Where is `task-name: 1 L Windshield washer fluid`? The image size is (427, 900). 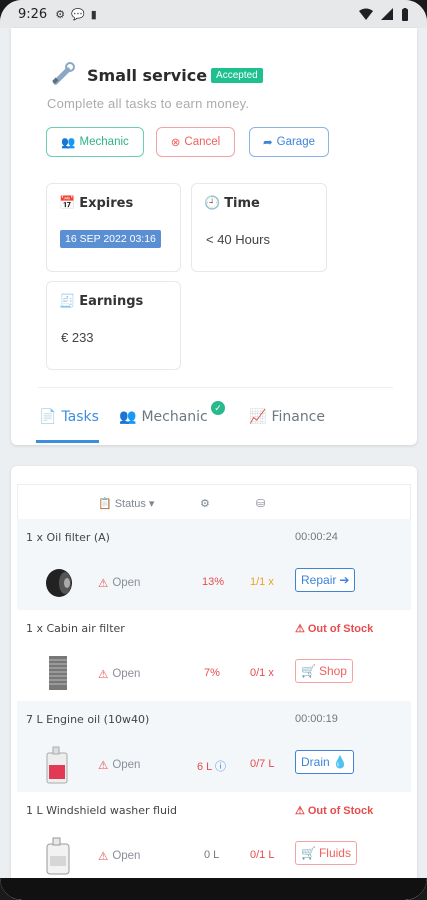
task-name: 1 L Windshield washer fluid is located at coordinates (101, 810).